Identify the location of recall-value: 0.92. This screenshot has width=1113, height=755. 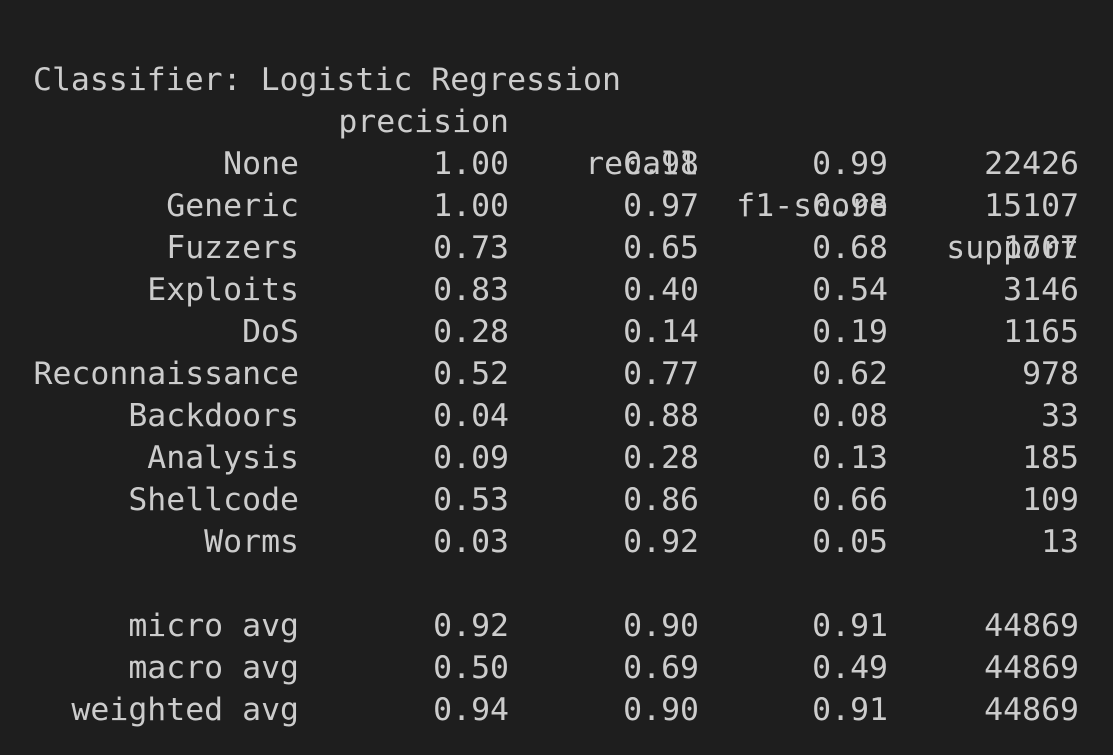
(661, 542).